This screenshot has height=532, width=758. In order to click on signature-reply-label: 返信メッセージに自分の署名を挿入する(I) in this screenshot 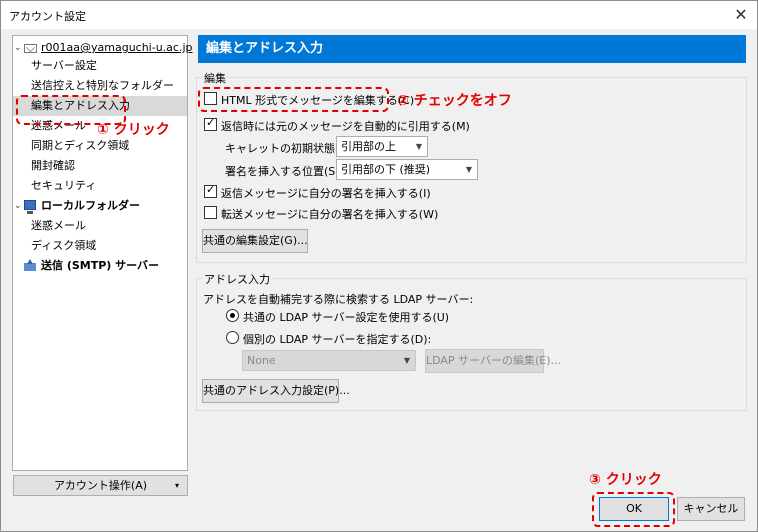, I will do `click(326, 193)`.